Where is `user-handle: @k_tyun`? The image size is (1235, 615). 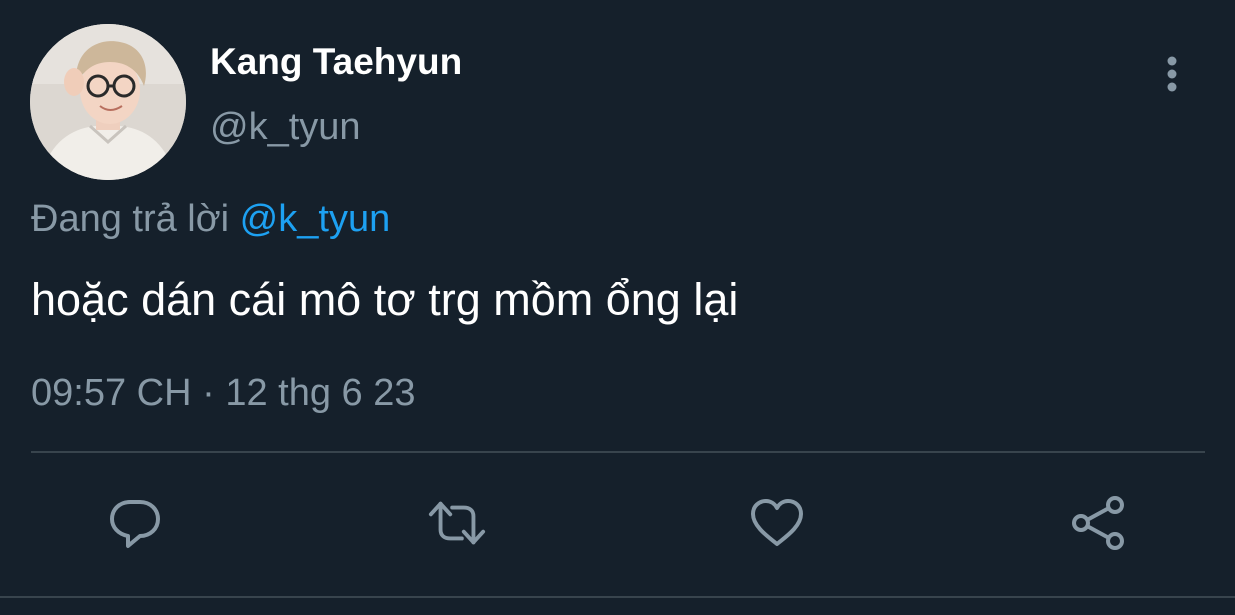
user-handle: @k_tyun is located at coordinates (285, 127).